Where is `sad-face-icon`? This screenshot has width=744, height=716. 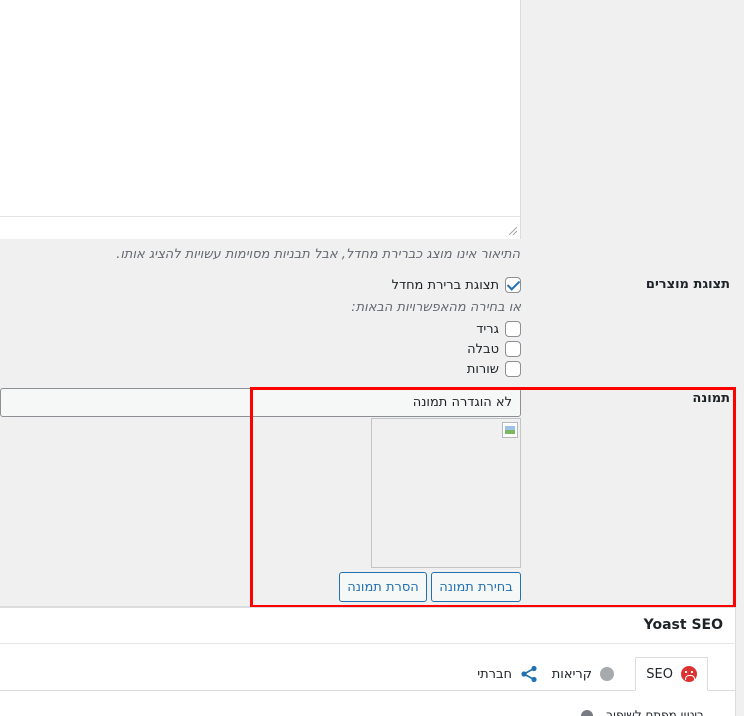
sad-face-icon is located at coordinates (689, 674).